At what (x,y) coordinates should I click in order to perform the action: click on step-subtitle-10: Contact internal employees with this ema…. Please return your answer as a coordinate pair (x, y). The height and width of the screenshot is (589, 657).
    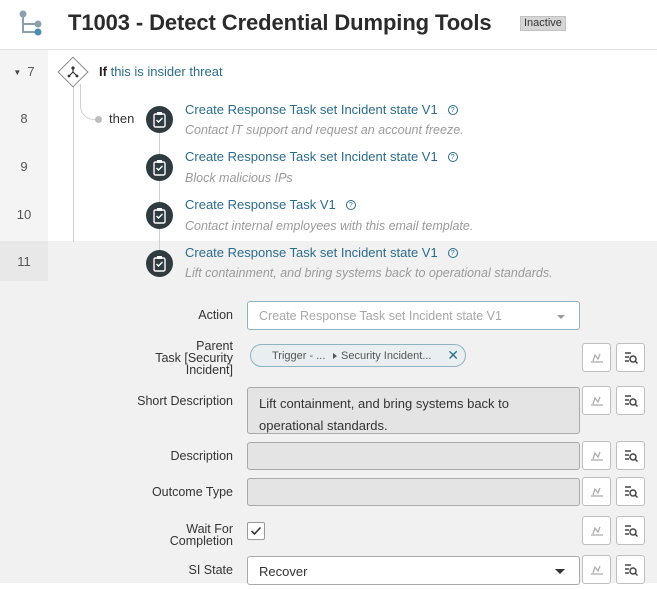
    Looking at the image, I should click on (329, 226).